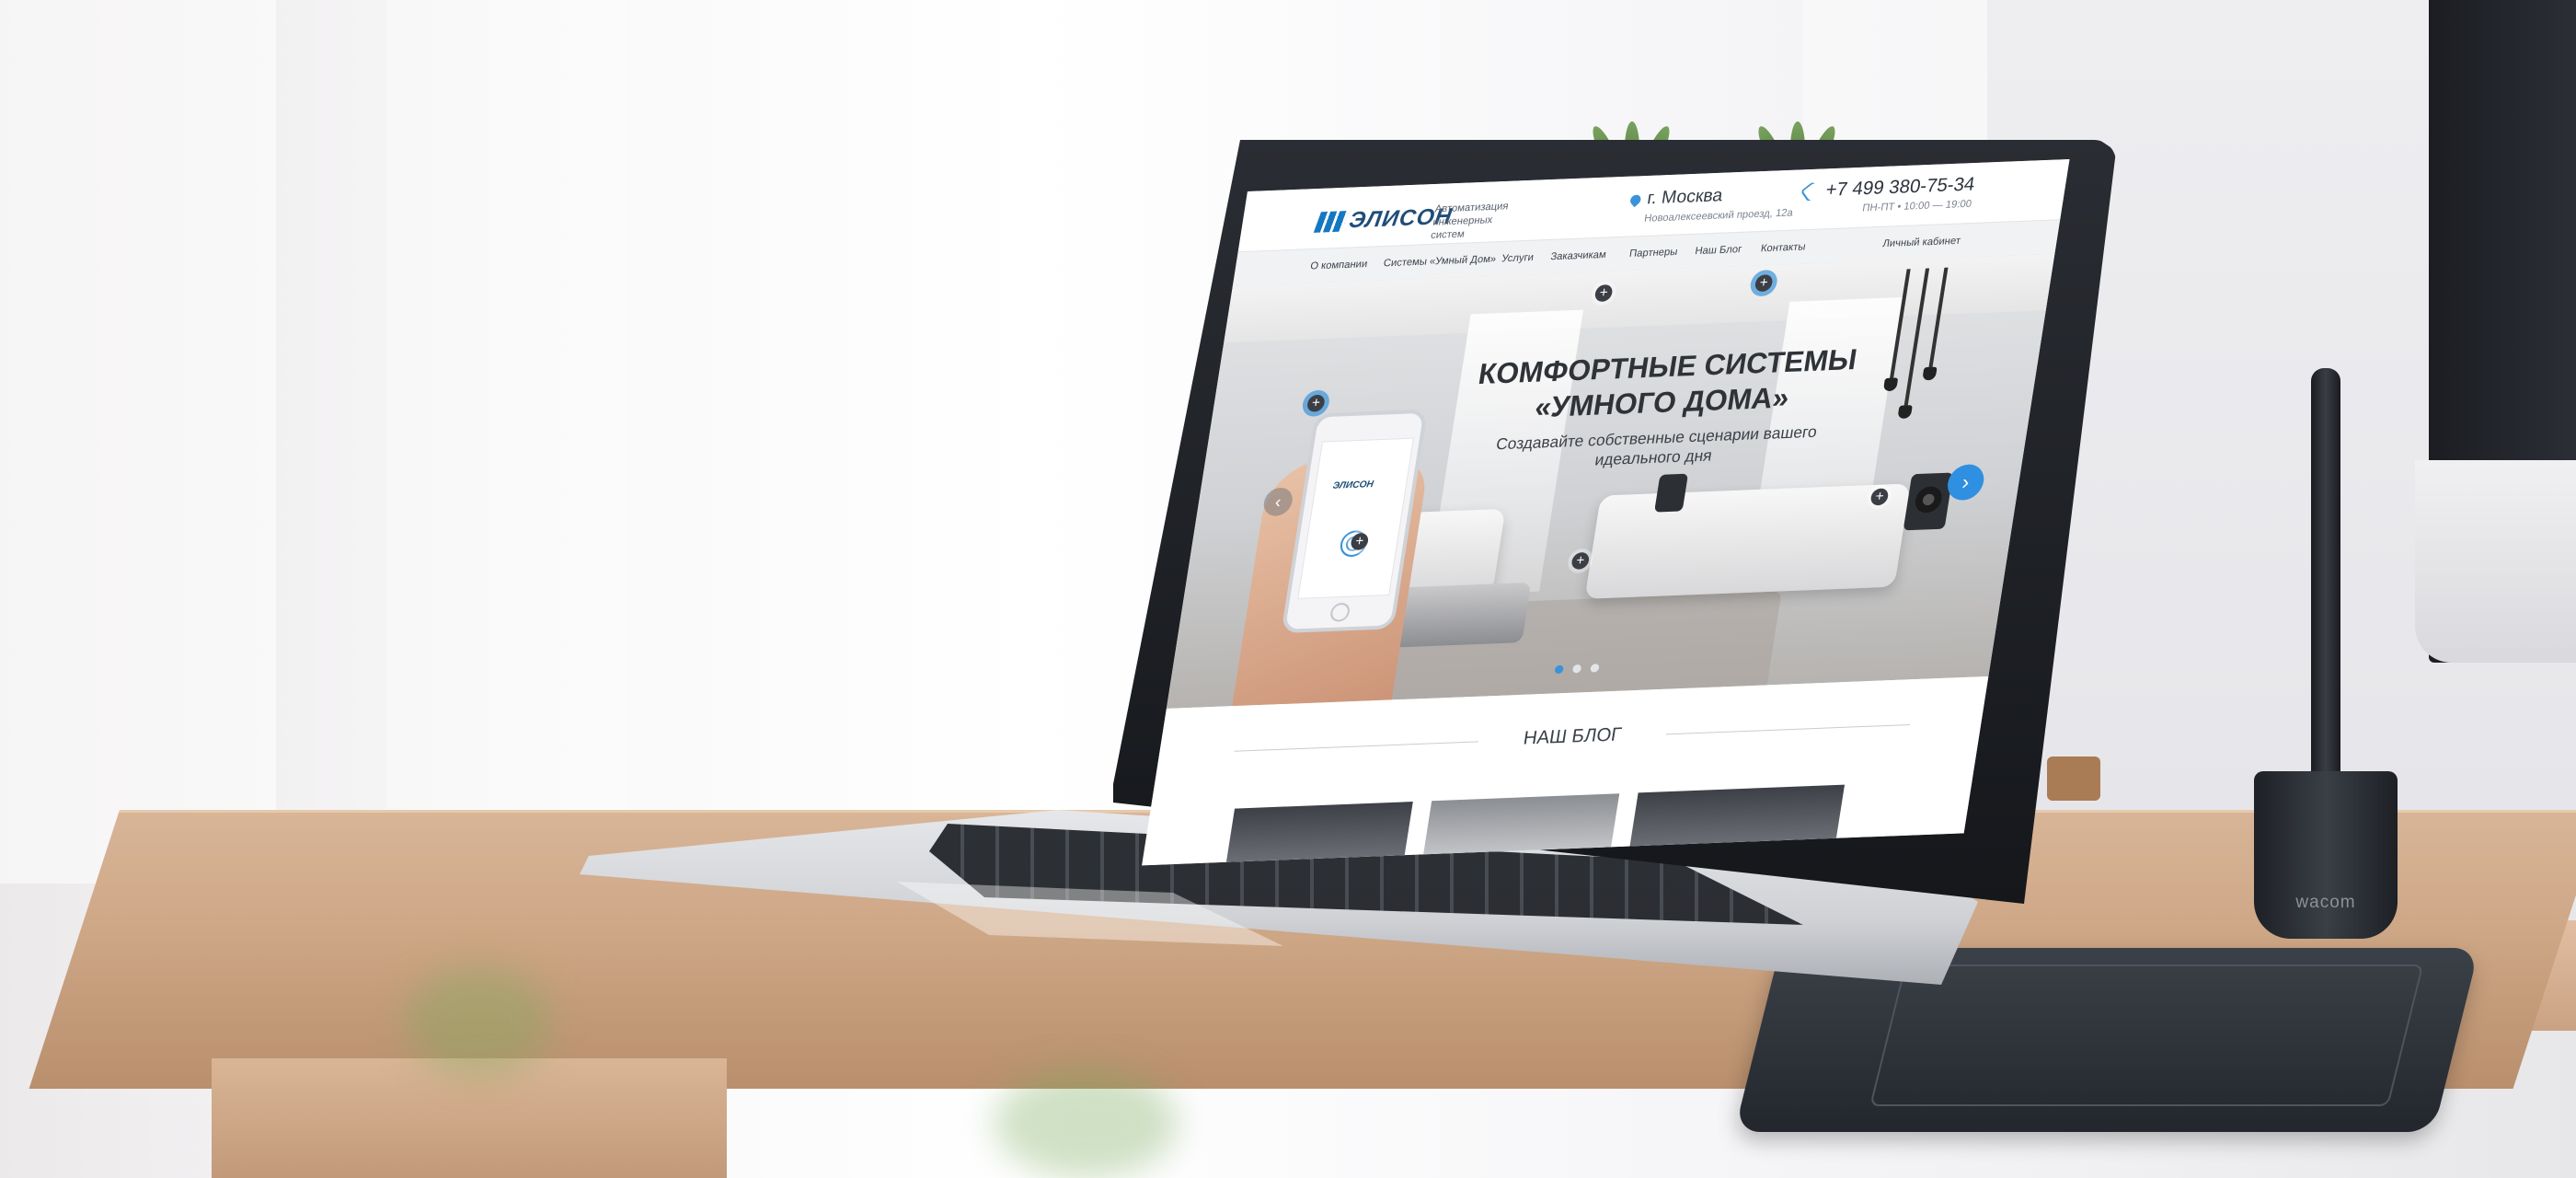 The width and height of the screenshot is (2576, 1178). I want to click on tablet-active-area, so click(2146, 1035).